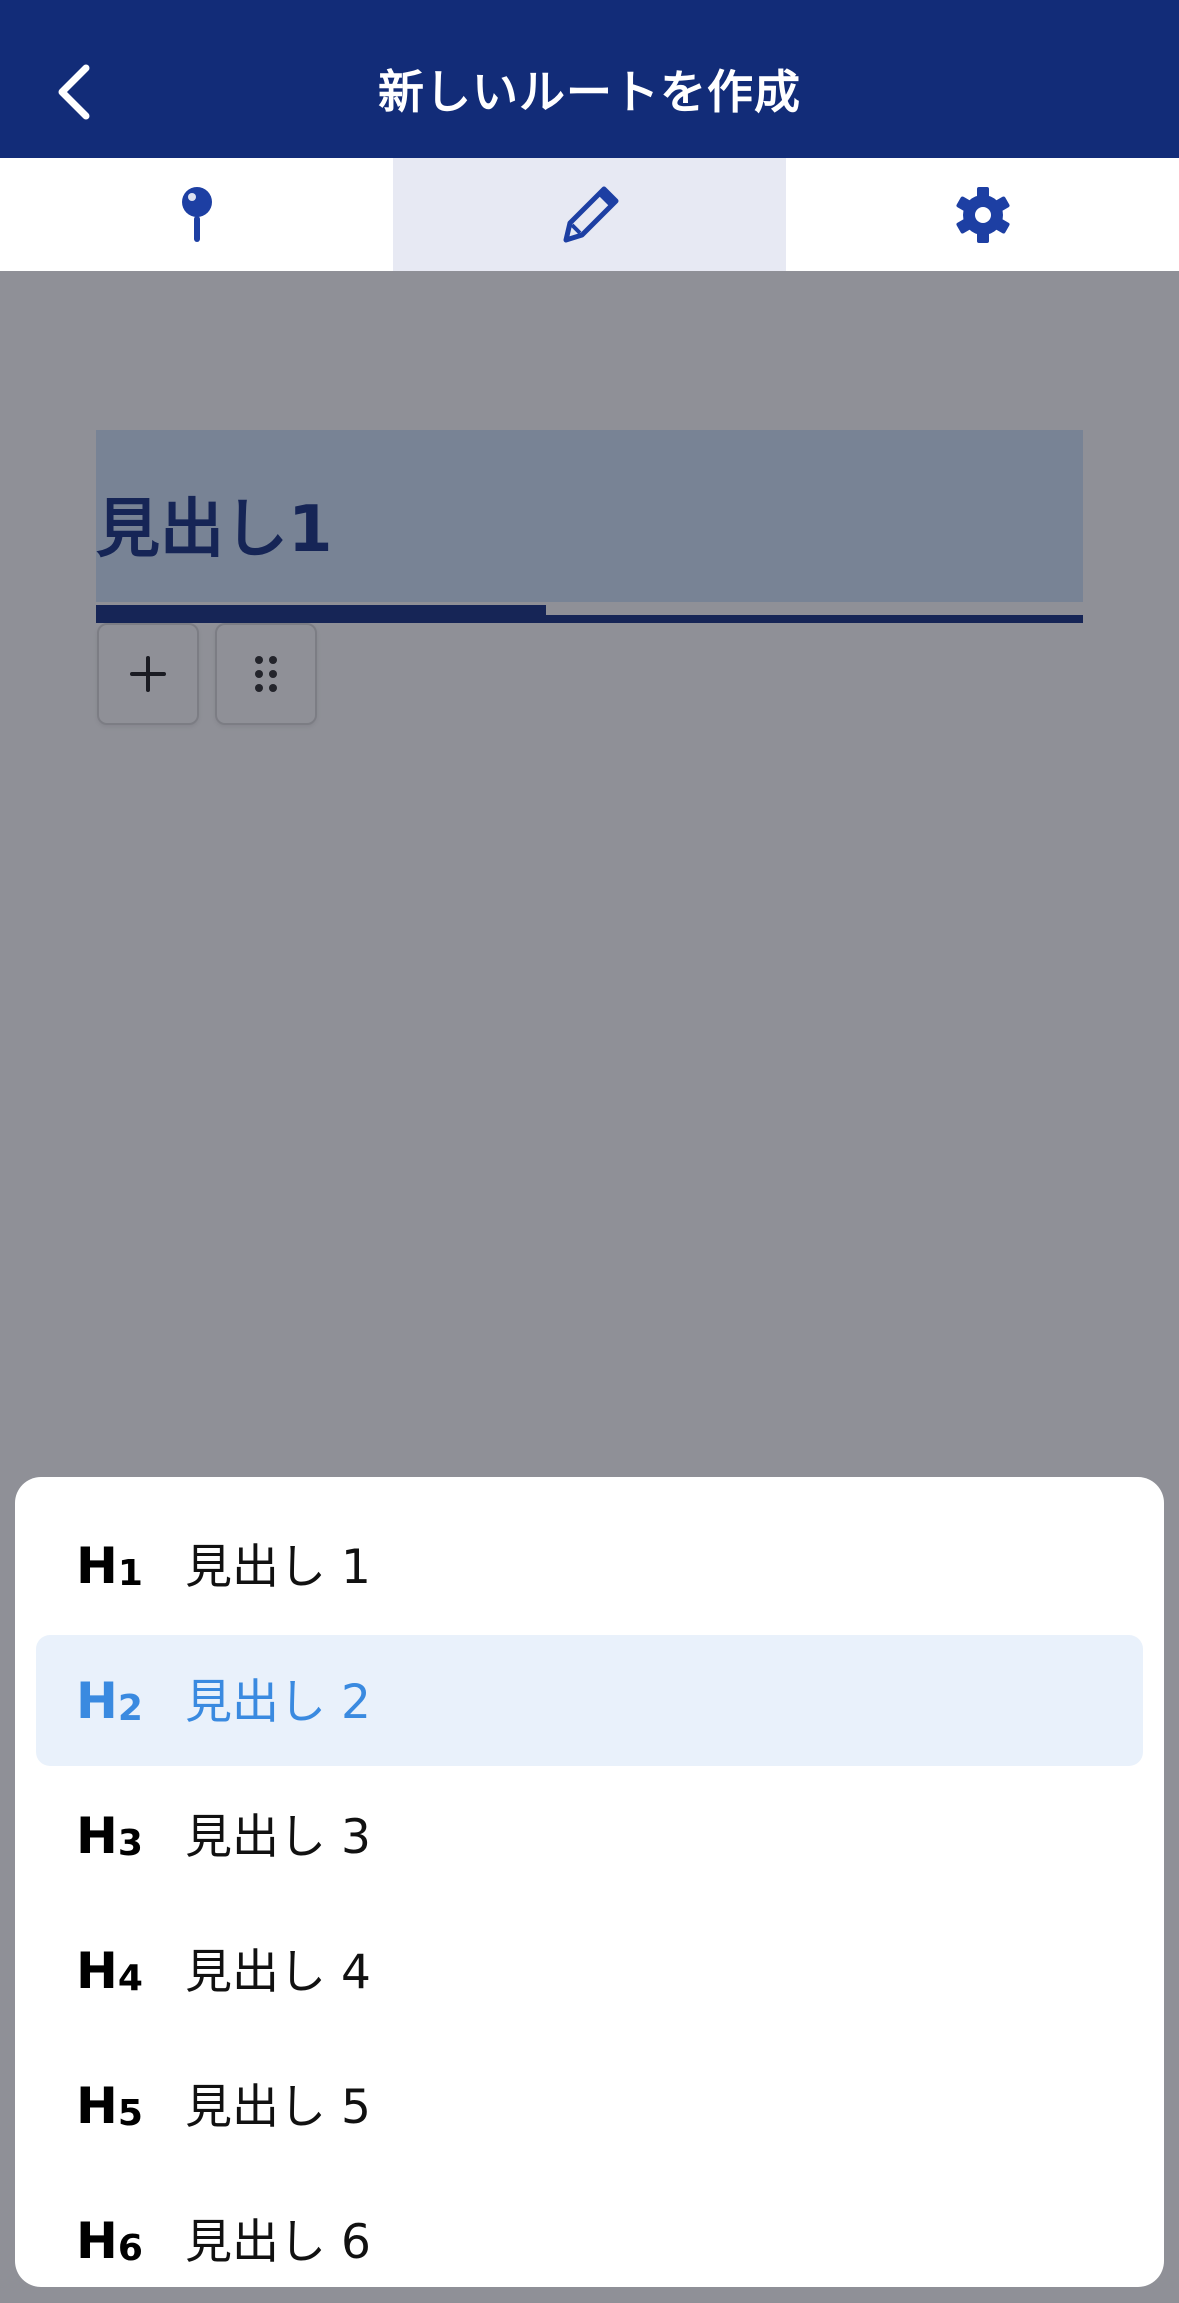 The width and height of the screenshot is (1179, 2303). I want to click on heading-3-icon: H3, so click(109, 1836).